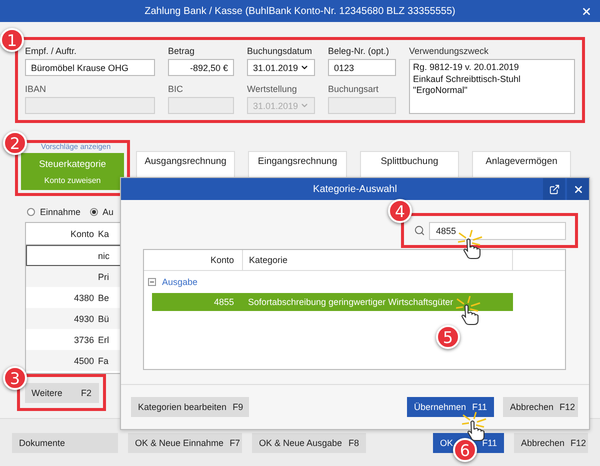 The image size is (600, 466). I want to click on field-label: BIC, so click(176, 89).